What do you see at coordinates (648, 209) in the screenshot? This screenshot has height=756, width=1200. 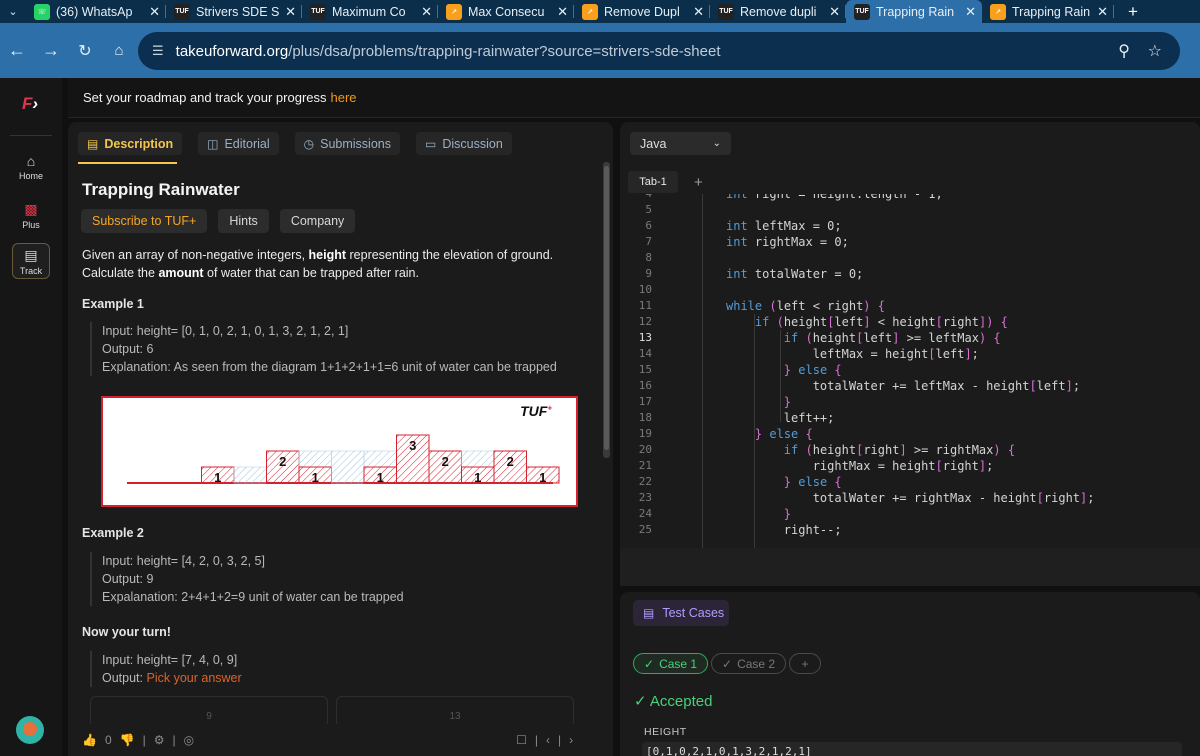 I see `line-number: 5` at bounding box center [648, 209].